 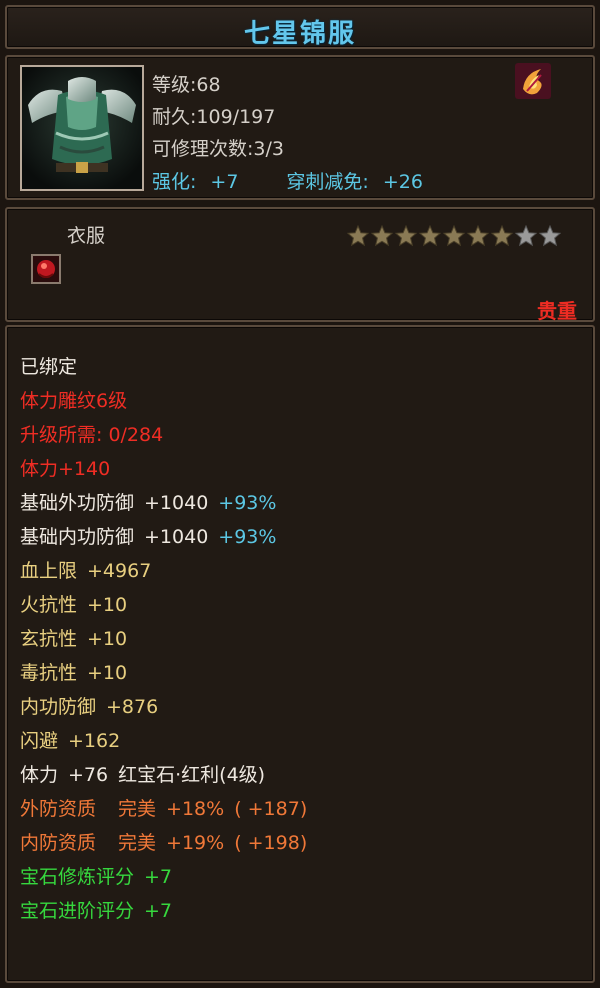 I want to click on enhance-row: 强化: +7 穿刺减免: +26, so click(x=287, y=180).